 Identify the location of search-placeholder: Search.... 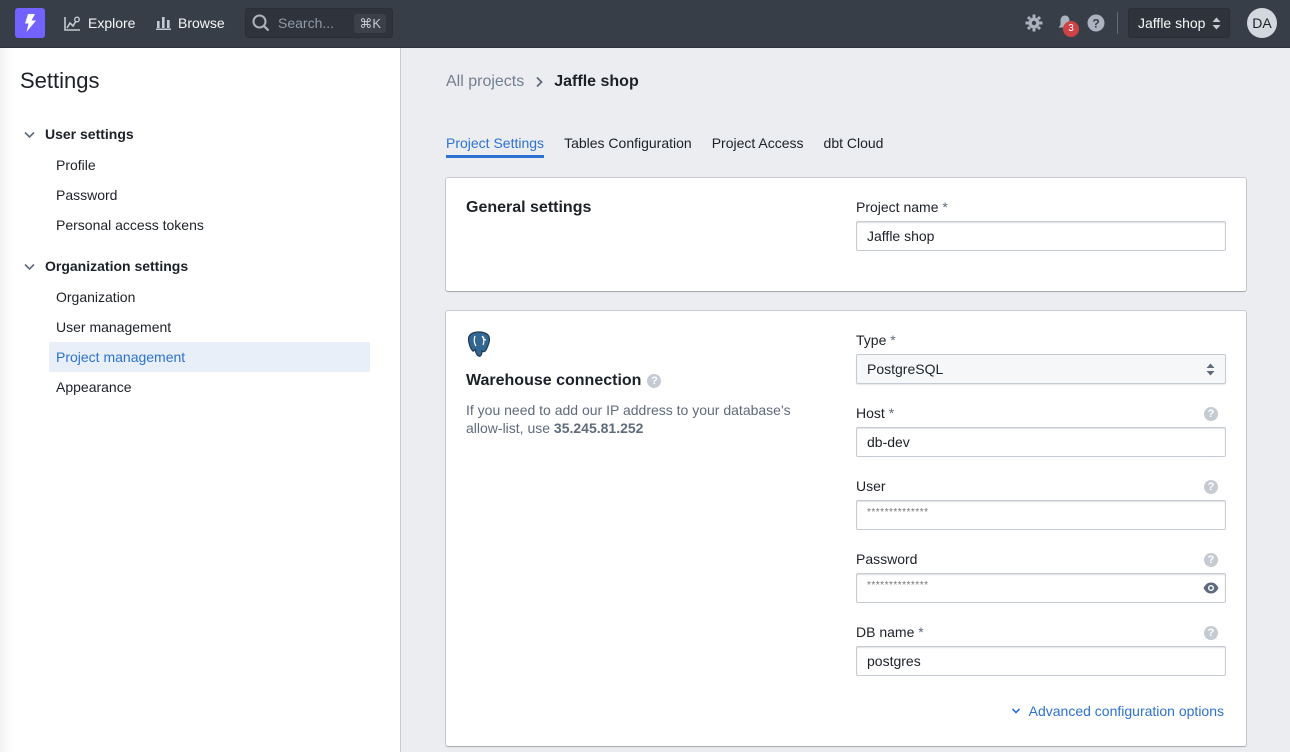
(306, 23).